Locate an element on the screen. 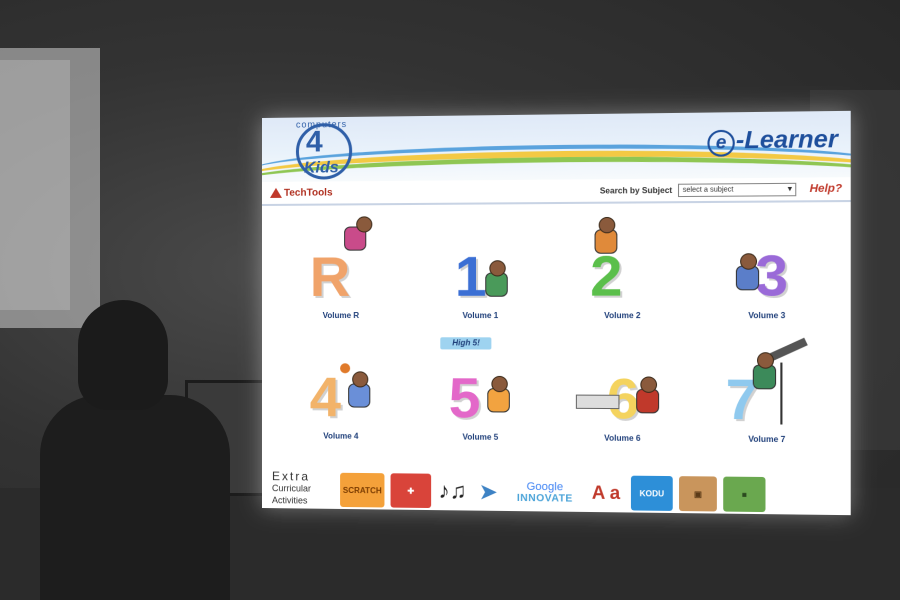  music-notes-glyph: ♪♫ is located at coordinates (452, 490).